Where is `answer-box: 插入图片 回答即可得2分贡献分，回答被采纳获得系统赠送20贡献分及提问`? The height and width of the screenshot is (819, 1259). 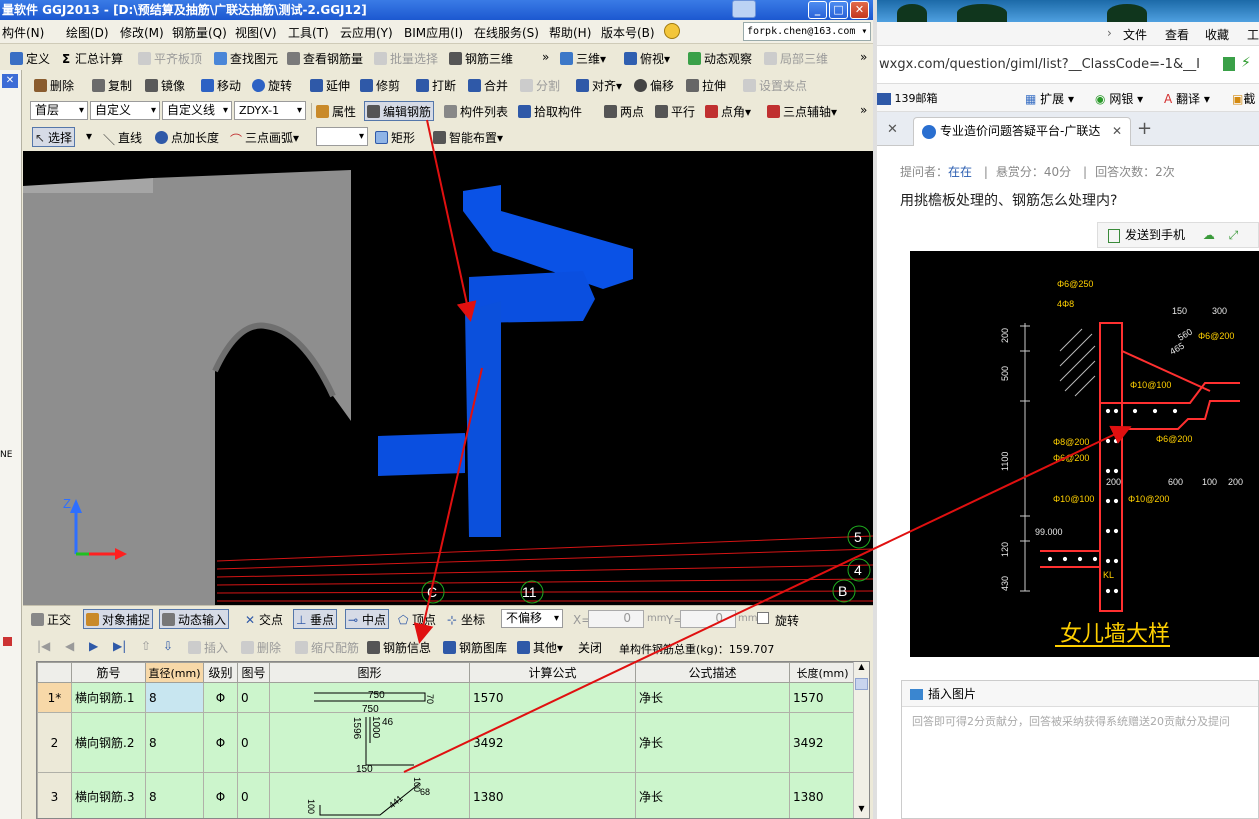 answer-box: 插入图片 回答即可得2分贡献分，回答被采纳获得系统赠送20贡献分及提问 is located at coordinates (1080, 749).